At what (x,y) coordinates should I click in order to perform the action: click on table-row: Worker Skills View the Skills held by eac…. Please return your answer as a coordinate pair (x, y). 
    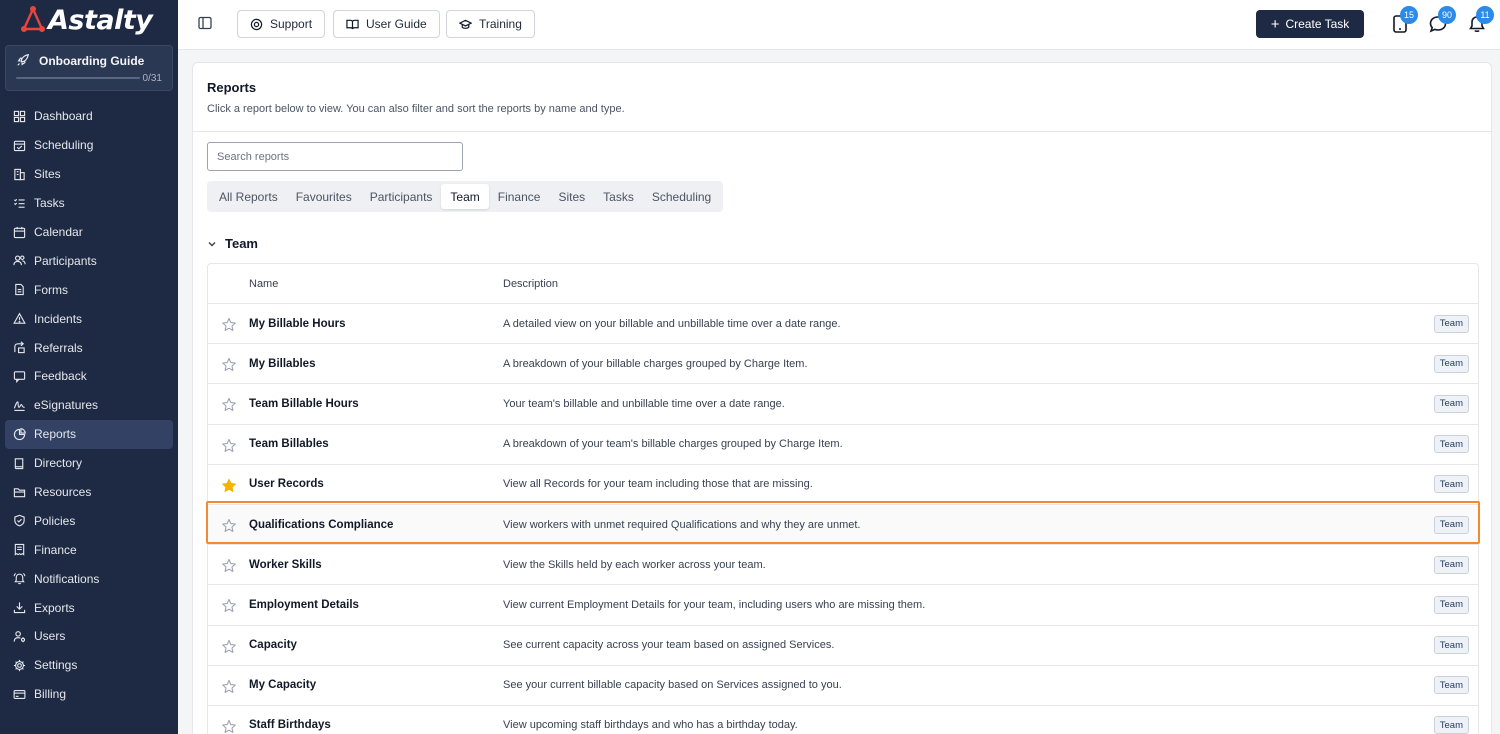
    Looking at the image, I should click on (843, 565).